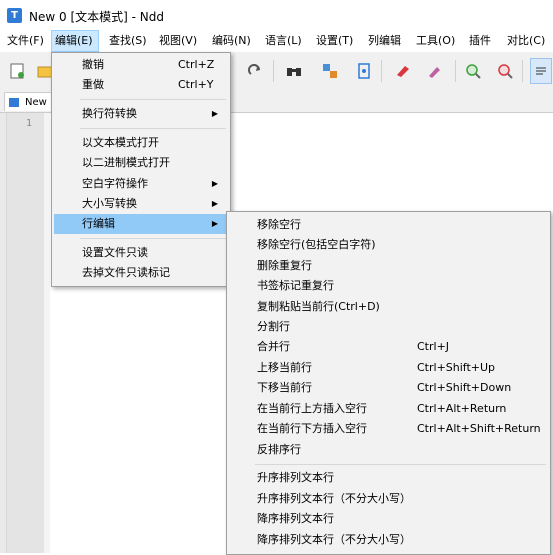  I want to click on menu-item-remove-empty: 移除空行, so click(388, 225).